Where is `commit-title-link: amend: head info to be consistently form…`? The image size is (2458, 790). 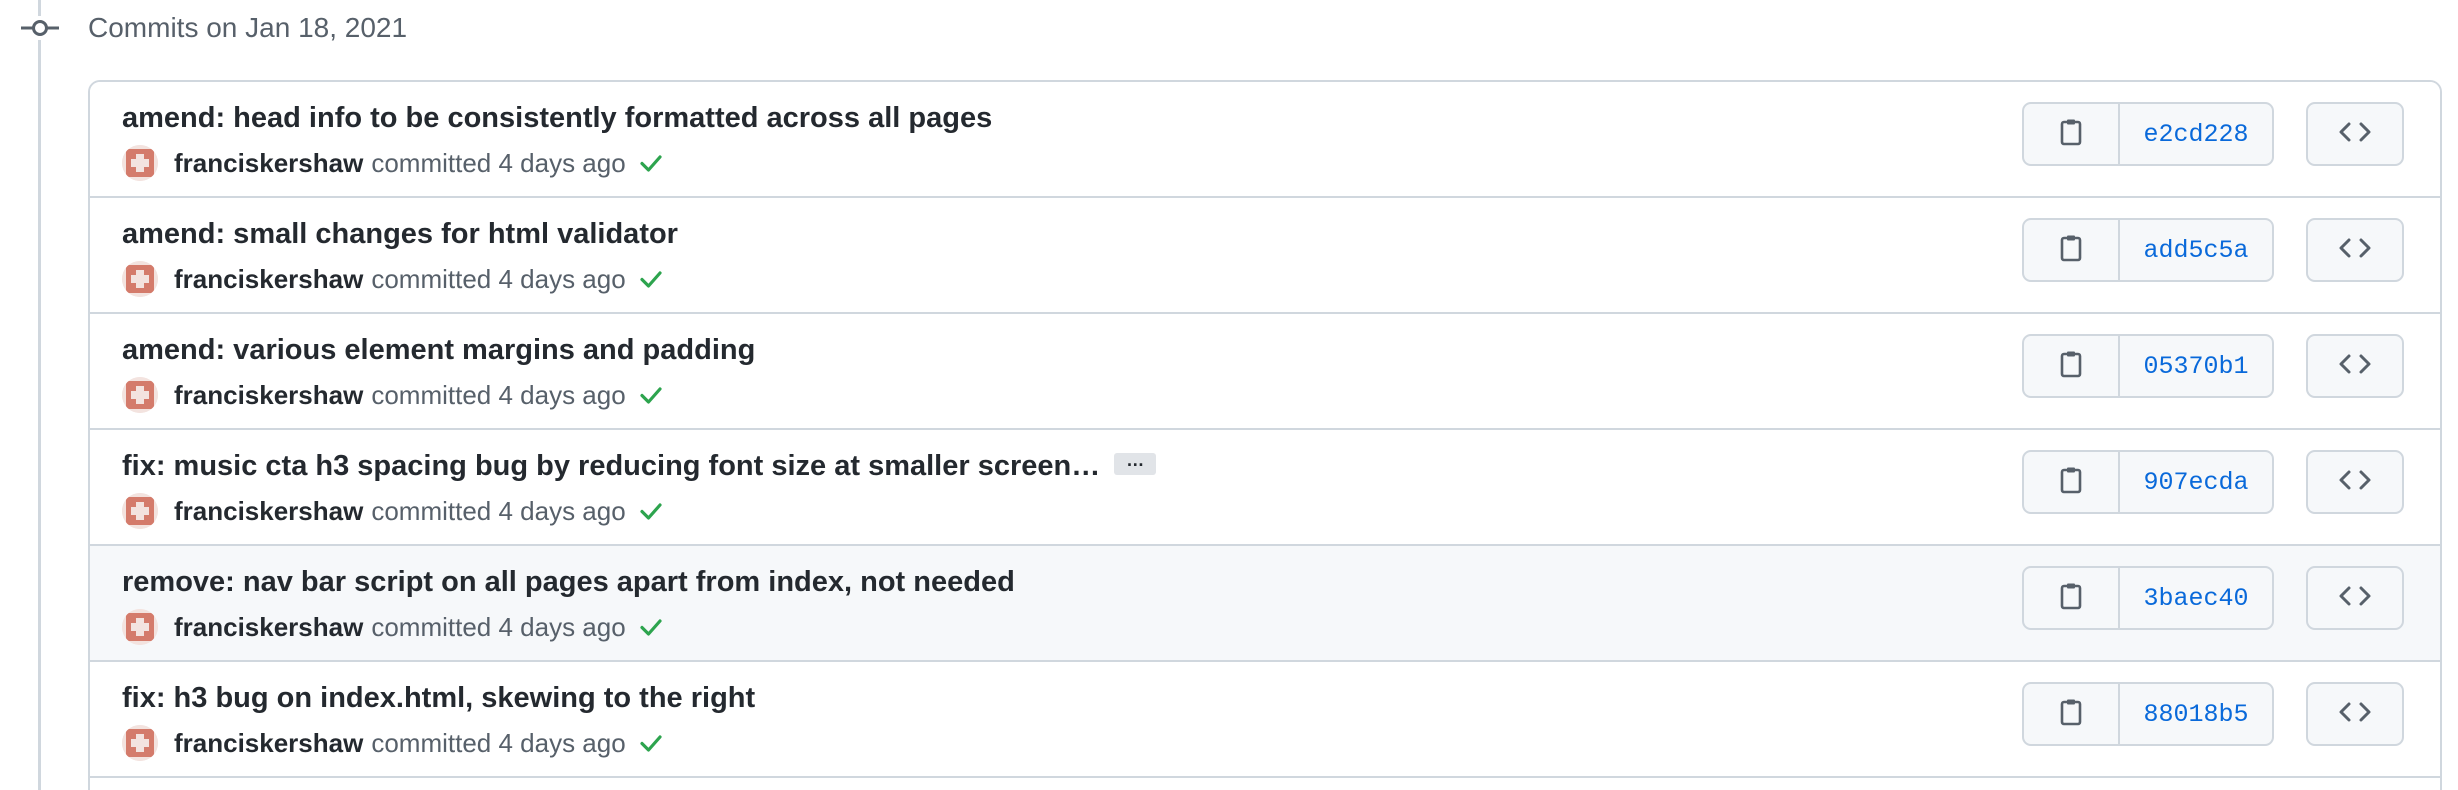 commit-title-link: amend: head info to be consistently form… is located at coordinates (557, 118).